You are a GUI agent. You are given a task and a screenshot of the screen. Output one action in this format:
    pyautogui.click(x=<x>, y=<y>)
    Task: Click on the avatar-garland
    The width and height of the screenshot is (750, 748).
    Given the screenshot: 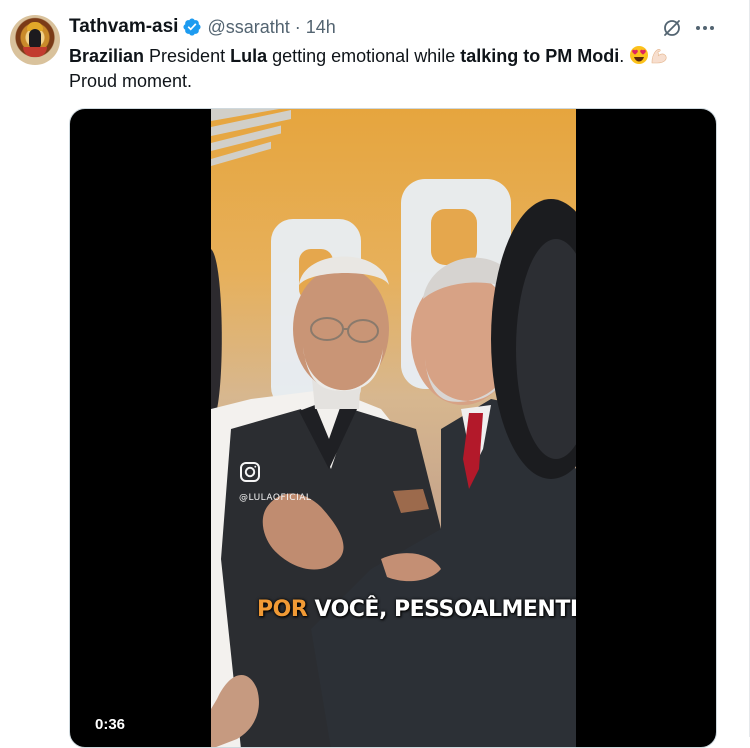 What is the action you would take?
    pyautogui.click(x=35, y=52)
    